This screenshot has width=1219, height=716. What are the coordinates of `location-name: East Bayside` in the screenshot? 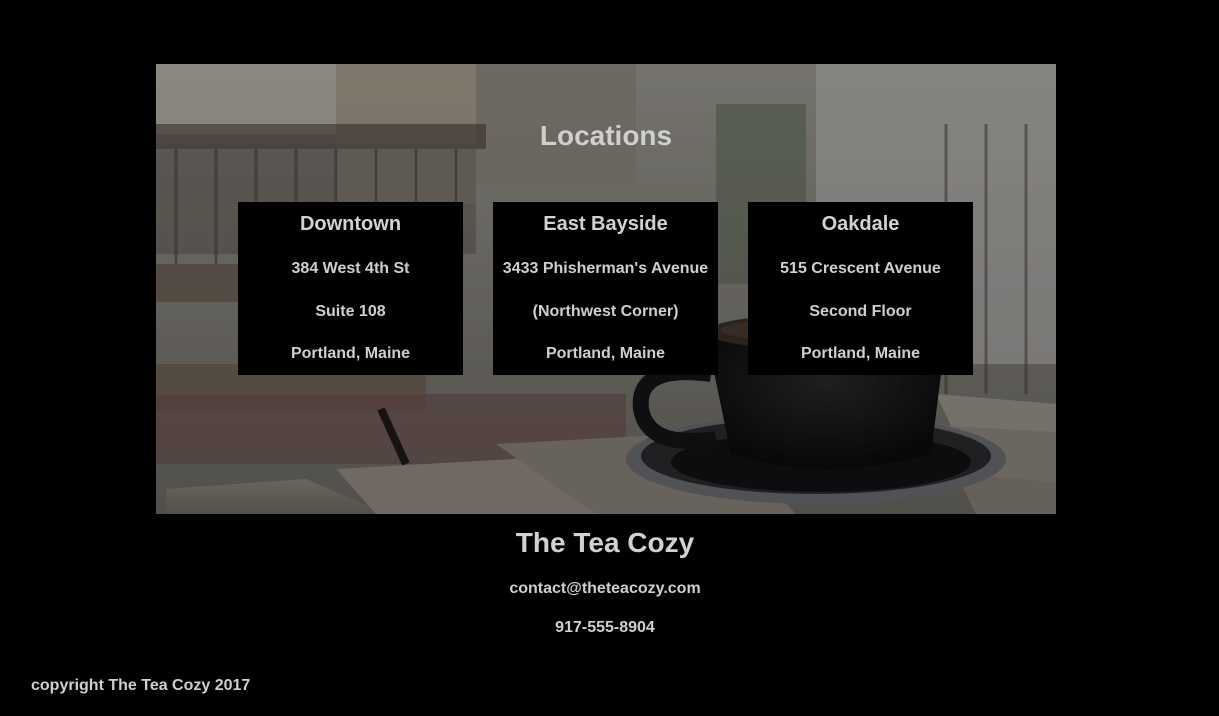 It's located at (605, 224).